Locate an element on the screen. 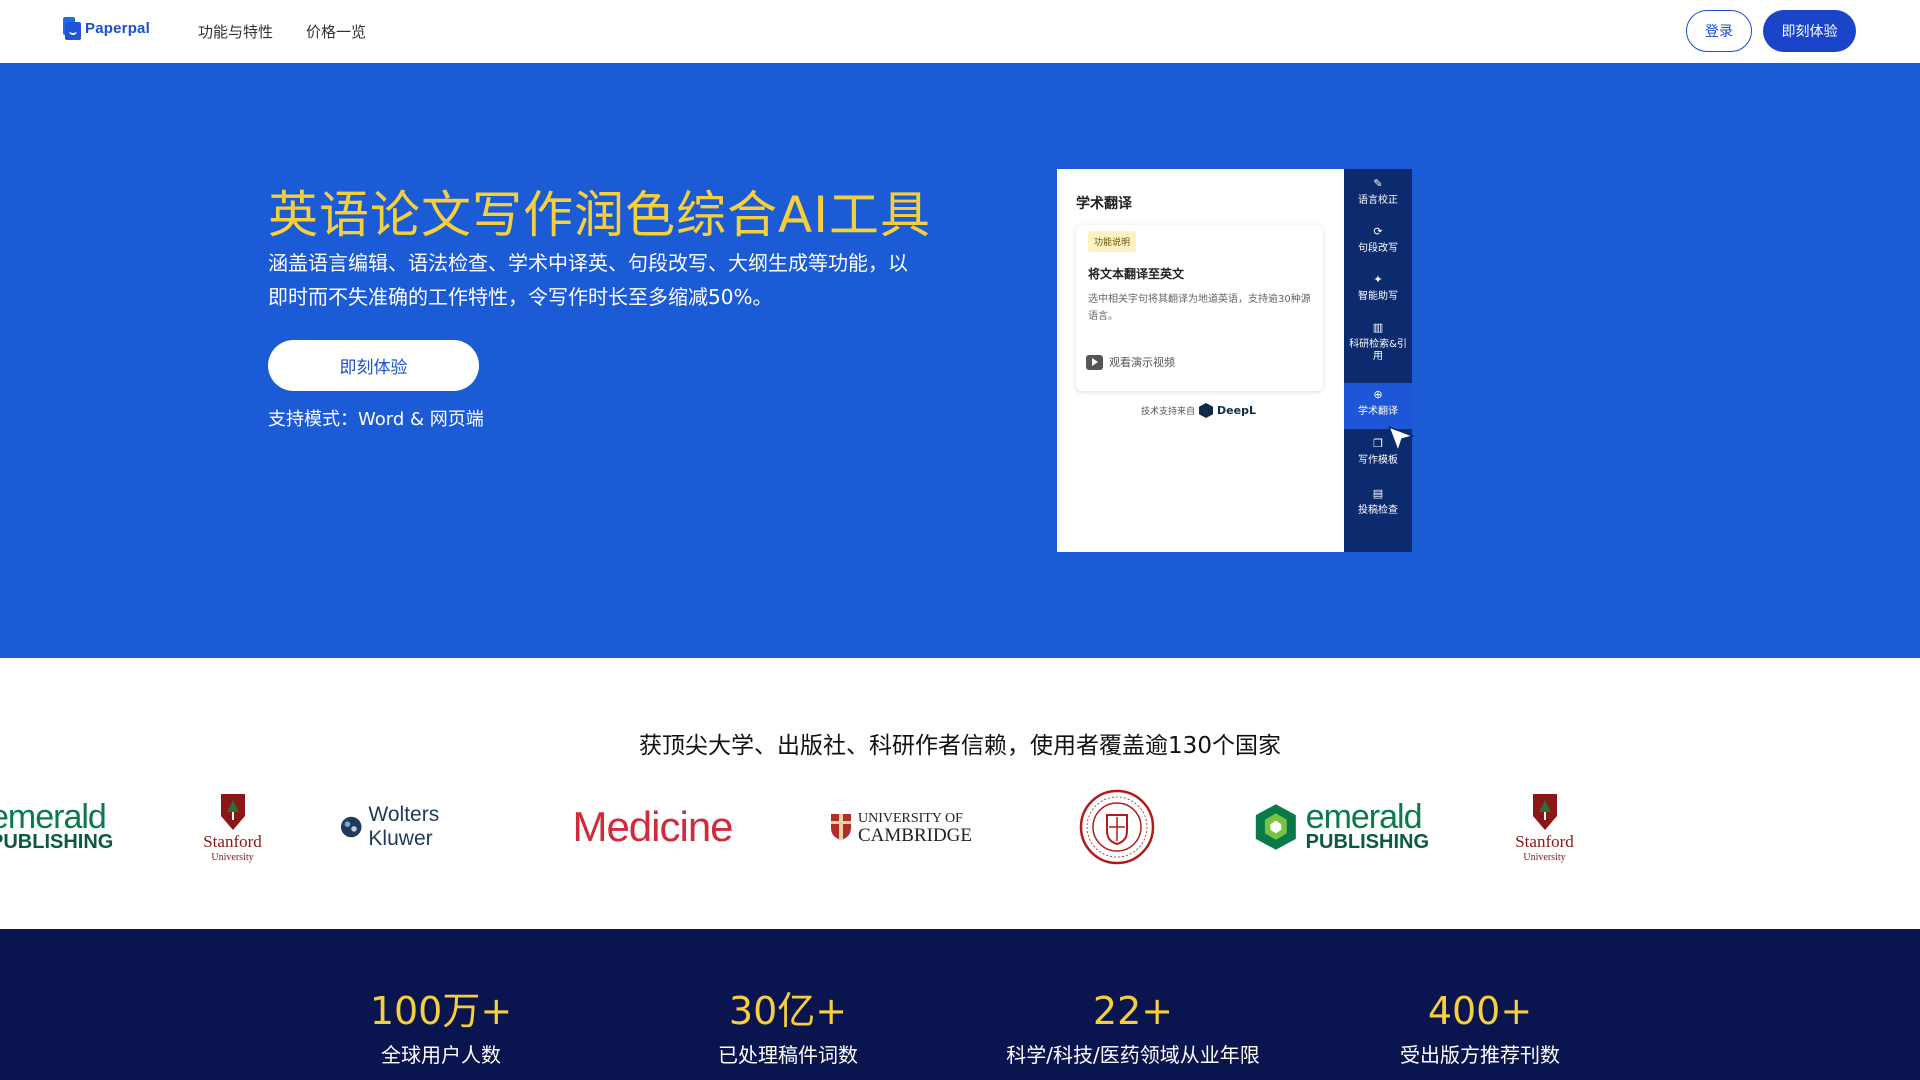  wolters-kluwer-logo: Wolters Kluwer is located at coordinates (420, 827).